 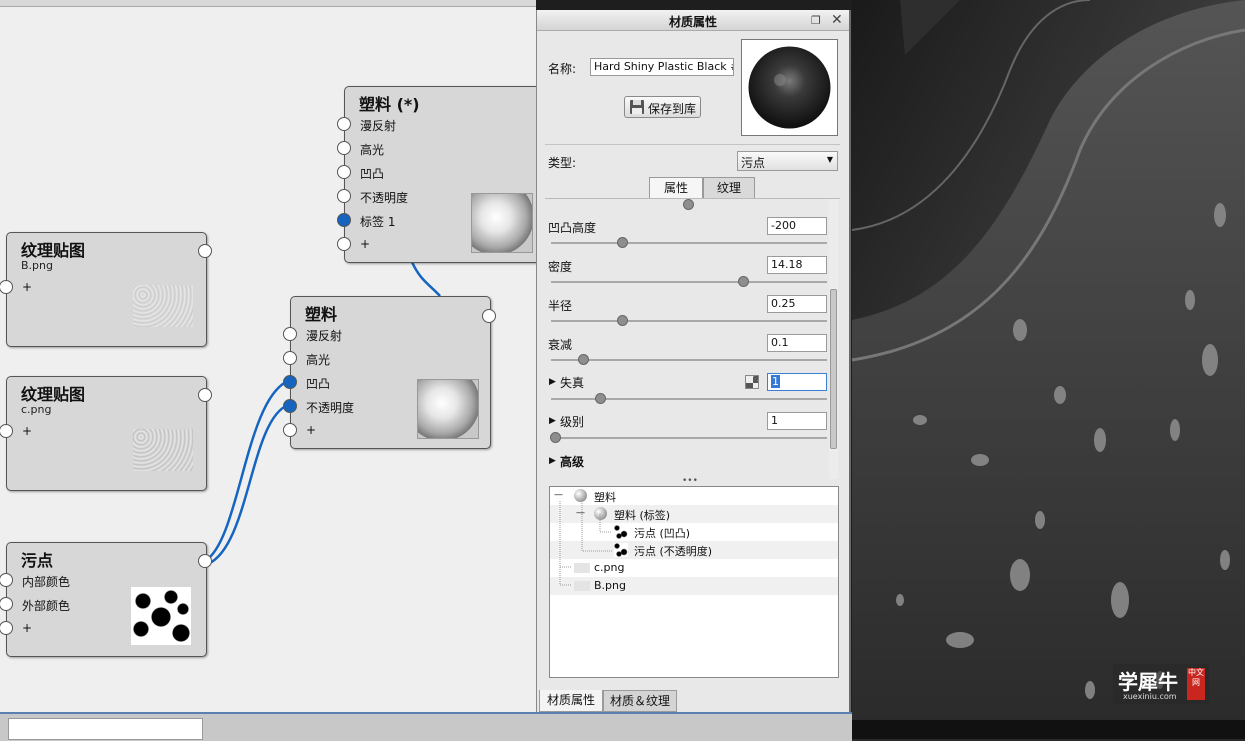 I want to click on level-slider, so click(x=689, y=438).